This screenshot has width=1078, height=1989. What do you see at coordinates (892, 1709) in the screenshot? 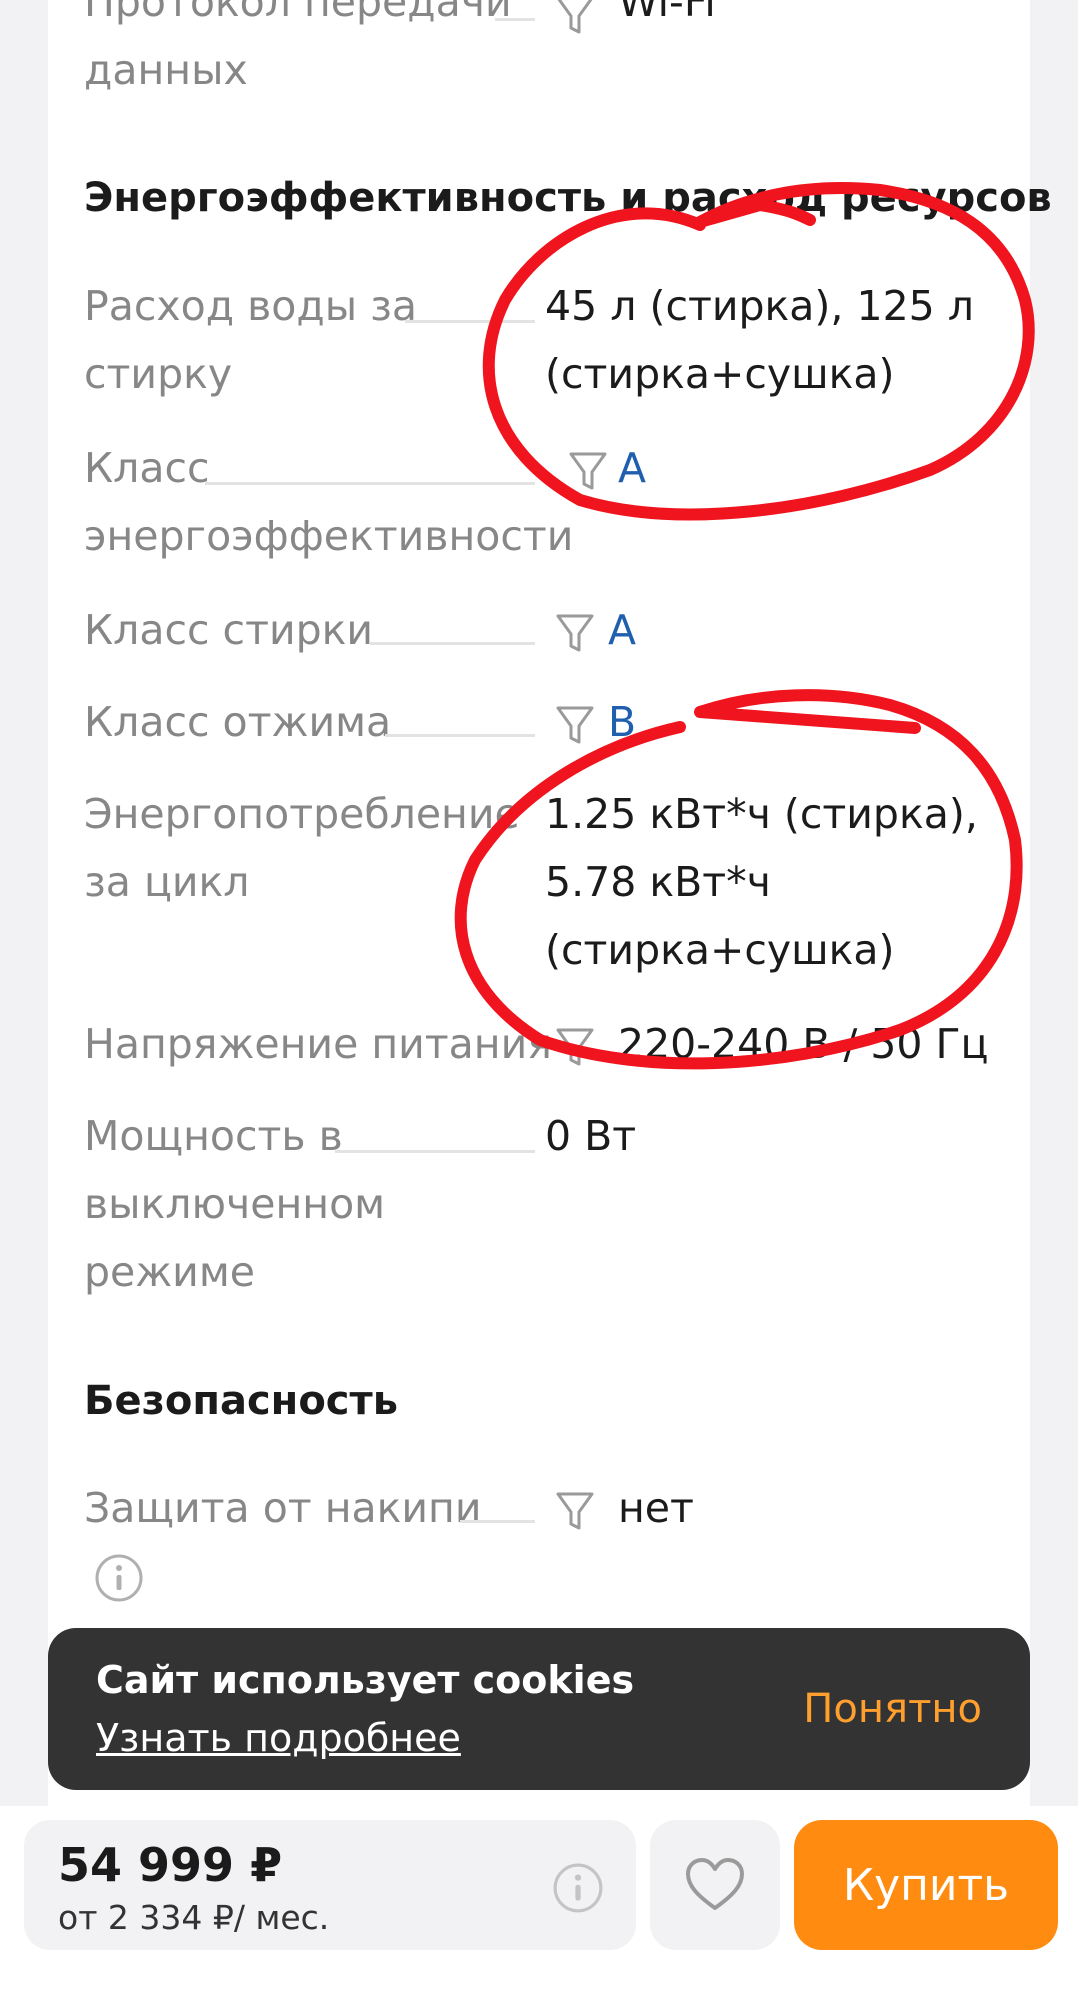
I see `cookie-accept-button: Понятно` at bounding box center [892, 1709].